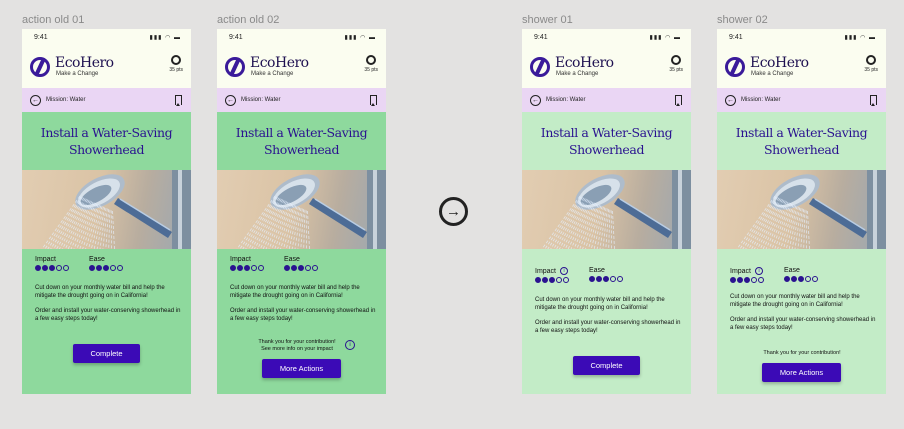 The image size is (904, 429). What do you see at coordinates (579, 275) in the screenshot?
I see `metrics: Impact i Ease` at bounding box center [579, 275].